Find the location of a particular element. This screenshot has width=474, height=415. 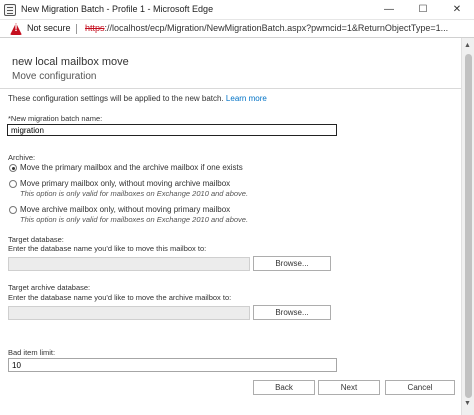

target-archive-database-label: Target archive database: is located at coordinates (49, 287).